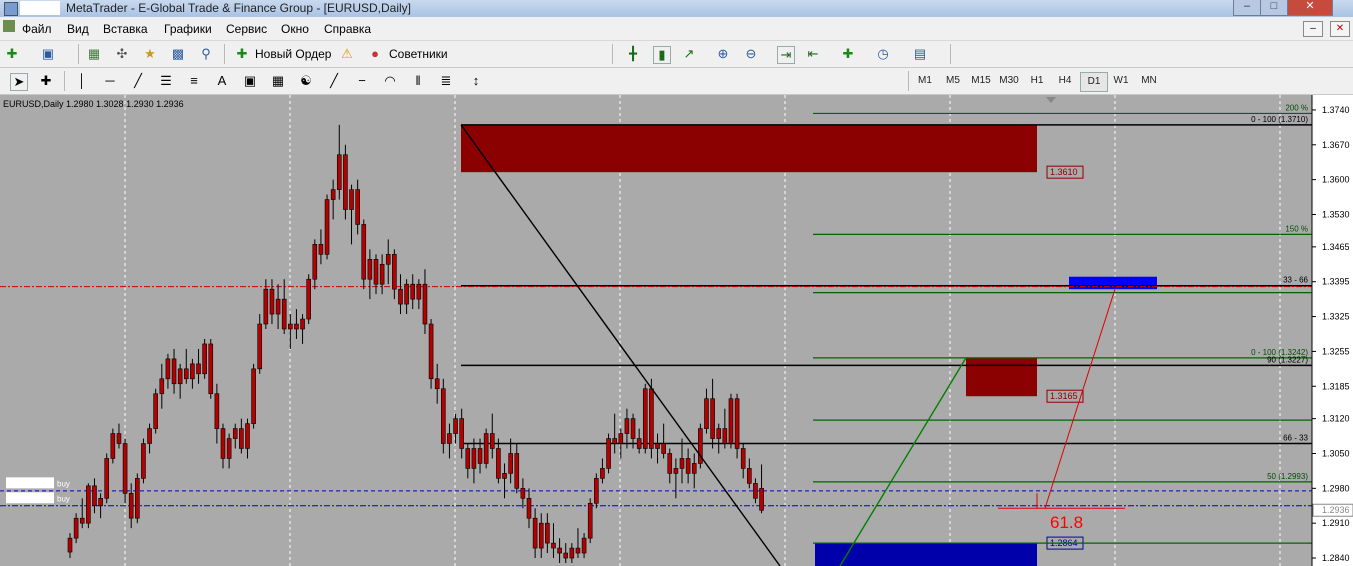  Describe the element at coordinates (166, 81) in the screenshot. I see `equidistant-channel-icon: ☰` at that location.